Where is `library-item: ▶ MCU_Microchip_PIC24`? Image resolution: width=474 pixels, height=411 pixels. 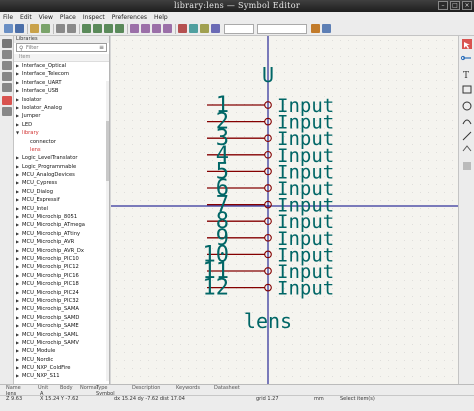 library-item: ▶ MCU_Microchip_PIC24 is located at coordinates (61, 293).